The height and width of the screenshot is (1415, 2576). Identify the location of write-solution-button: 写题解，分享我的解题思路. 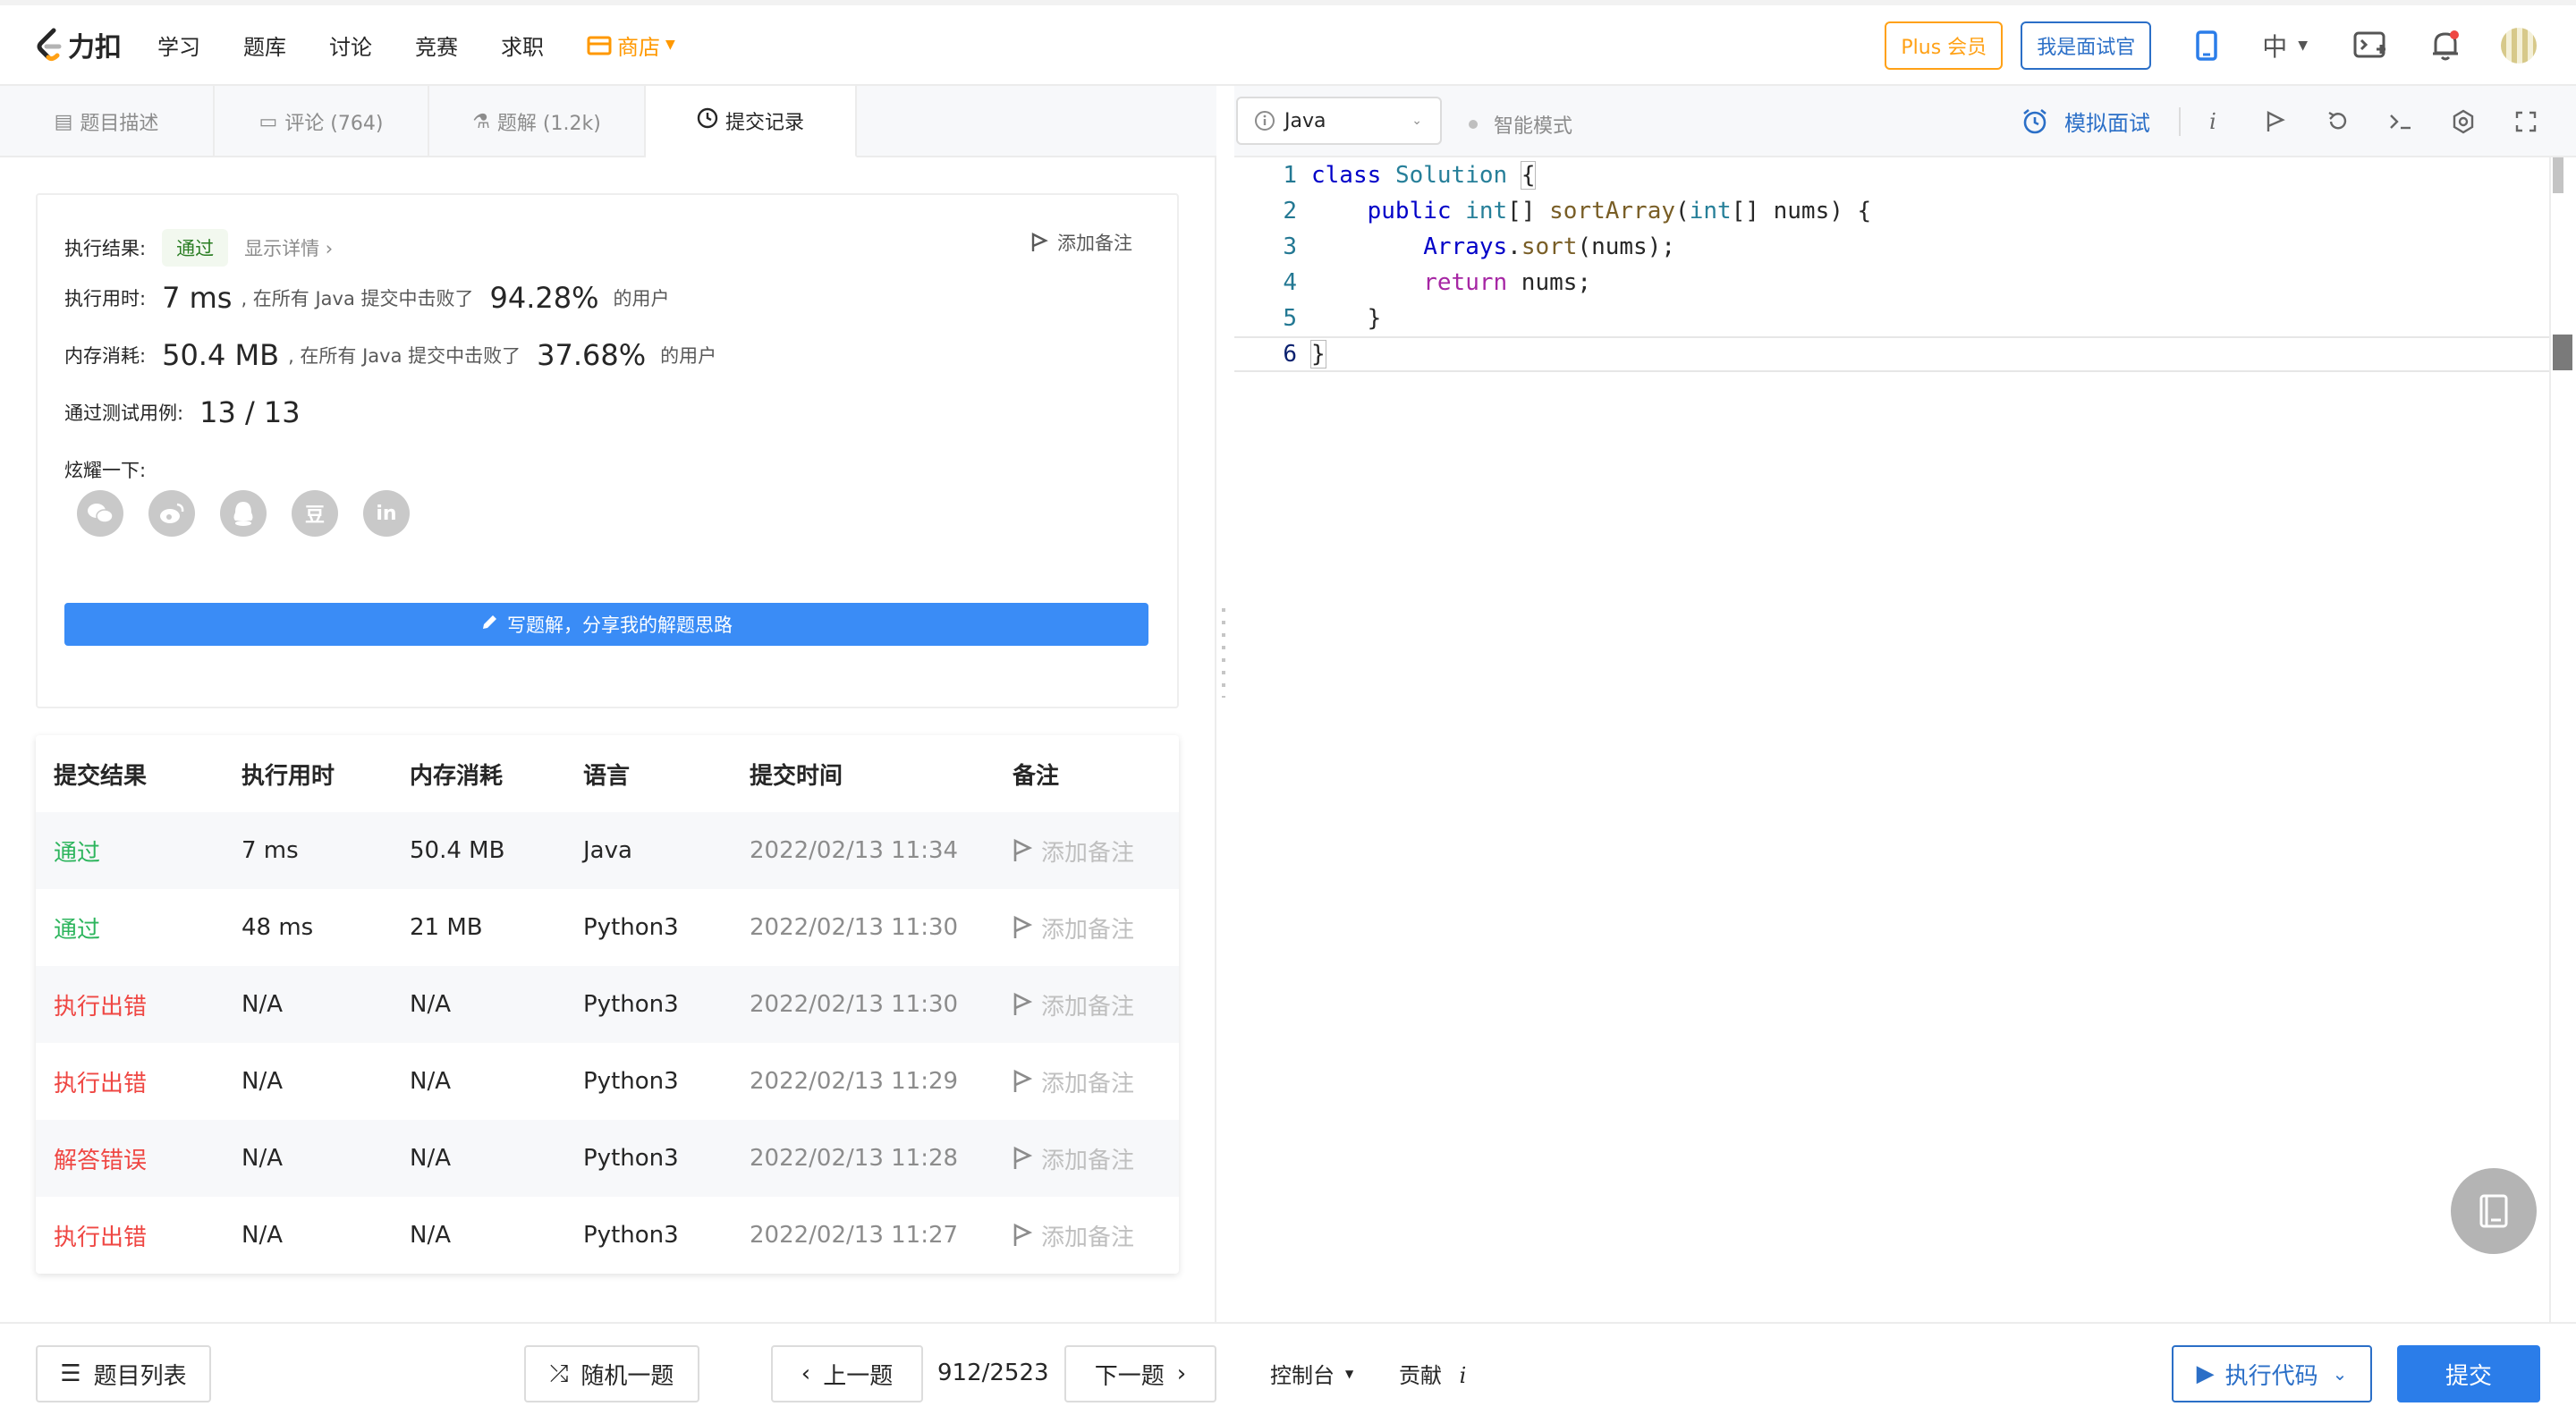
(606, 624).